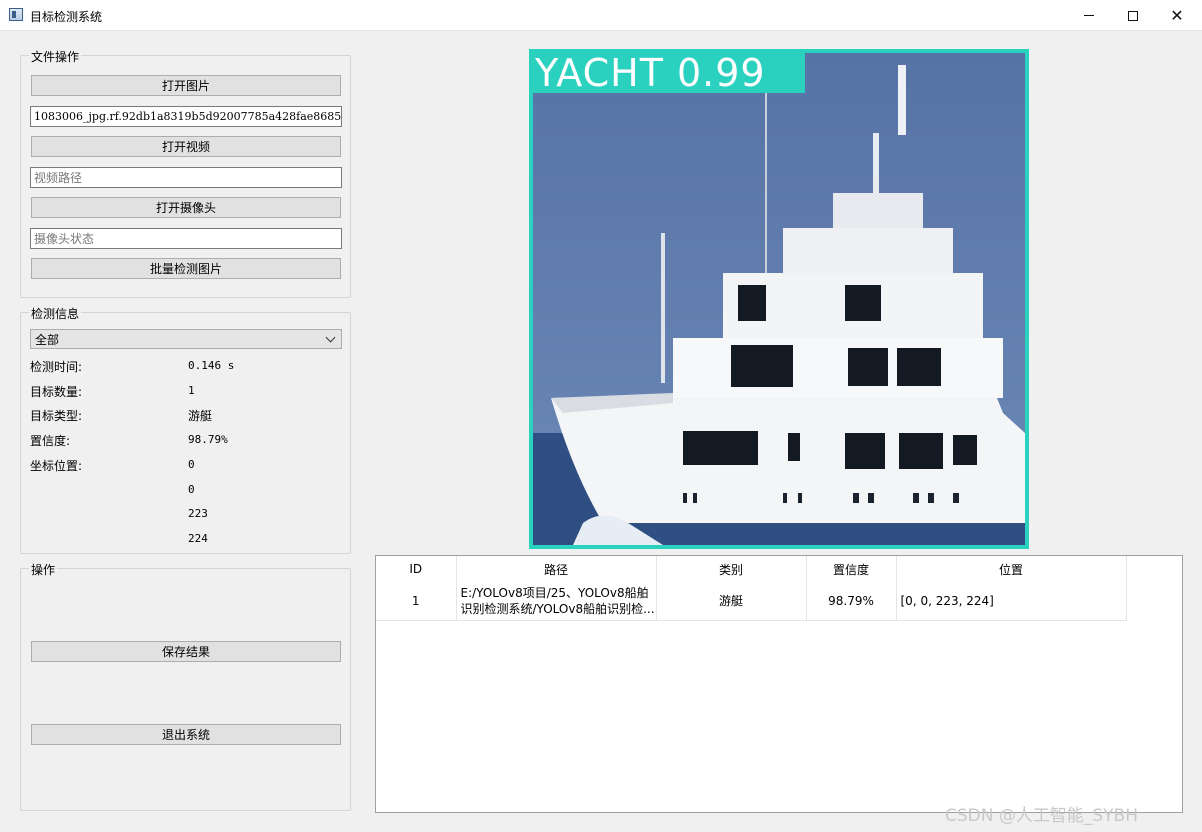 Image resolution: width=1202 pixels, height=832 pixels. I want to click on batch-detect-button: 批量检测图片, so click(186, 268).